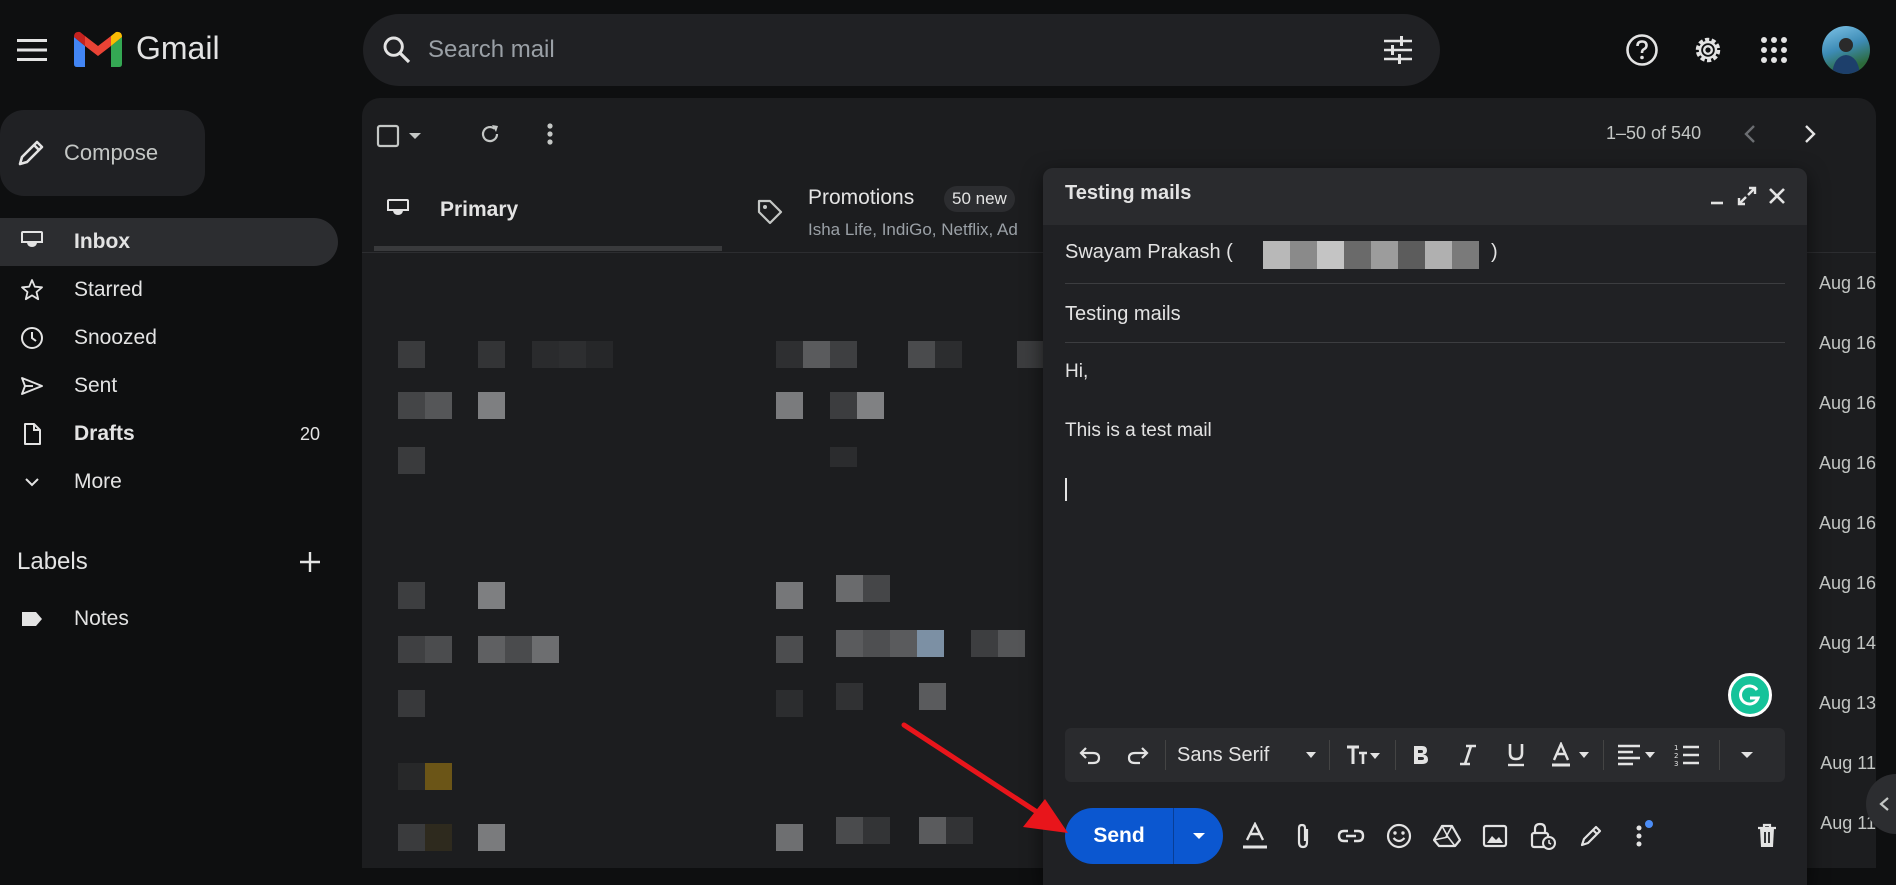 This screenshot has height=885, width=1896. I want to click on bold-button, so click(1420, 755).